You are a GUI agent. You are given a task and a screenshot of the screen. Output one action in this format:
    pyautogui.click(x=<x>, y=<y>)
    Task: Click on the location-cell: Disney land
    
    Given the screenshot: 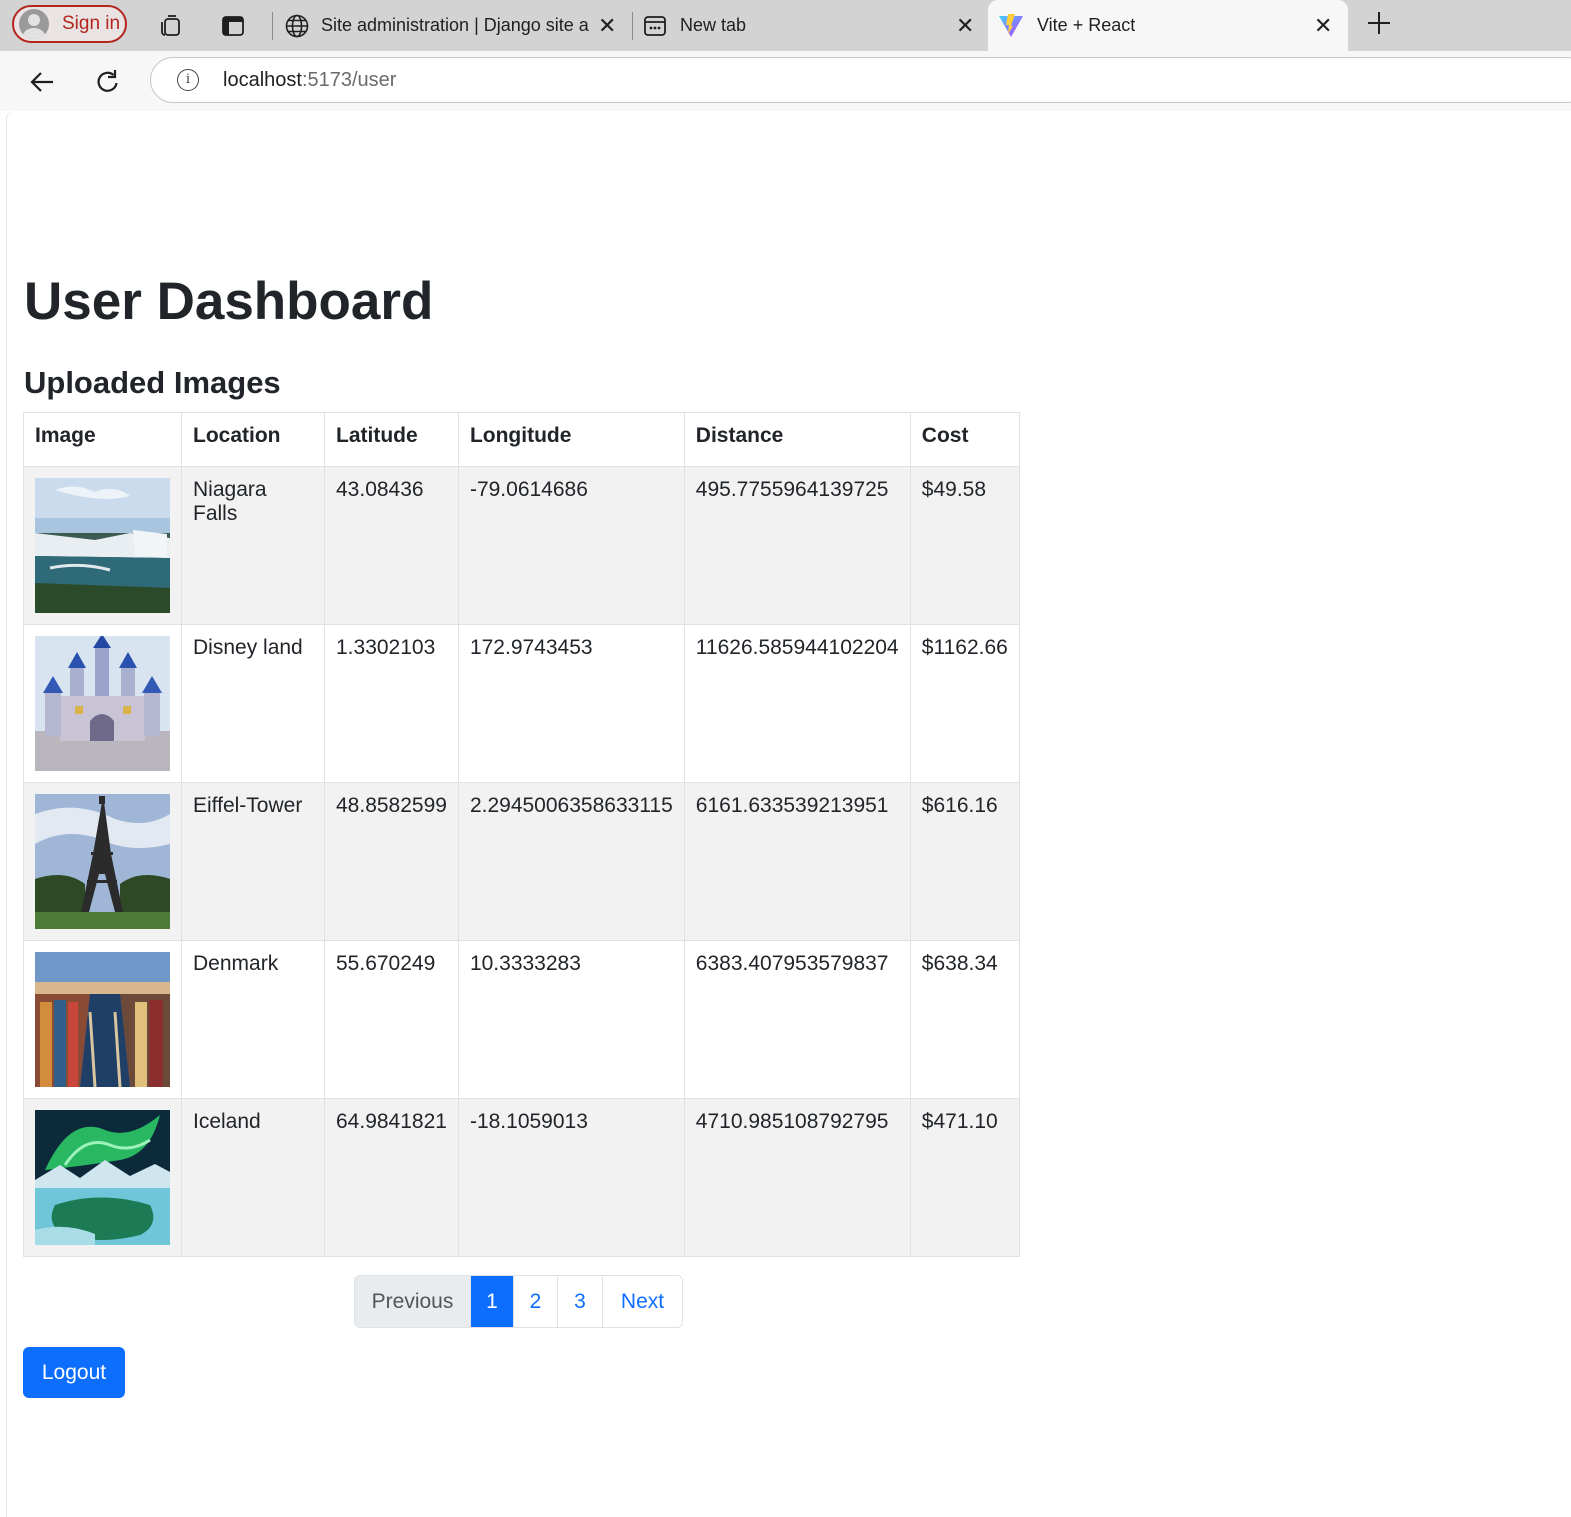 What is the action you would take?
    pyautogui.click(x=253, y=703)
    